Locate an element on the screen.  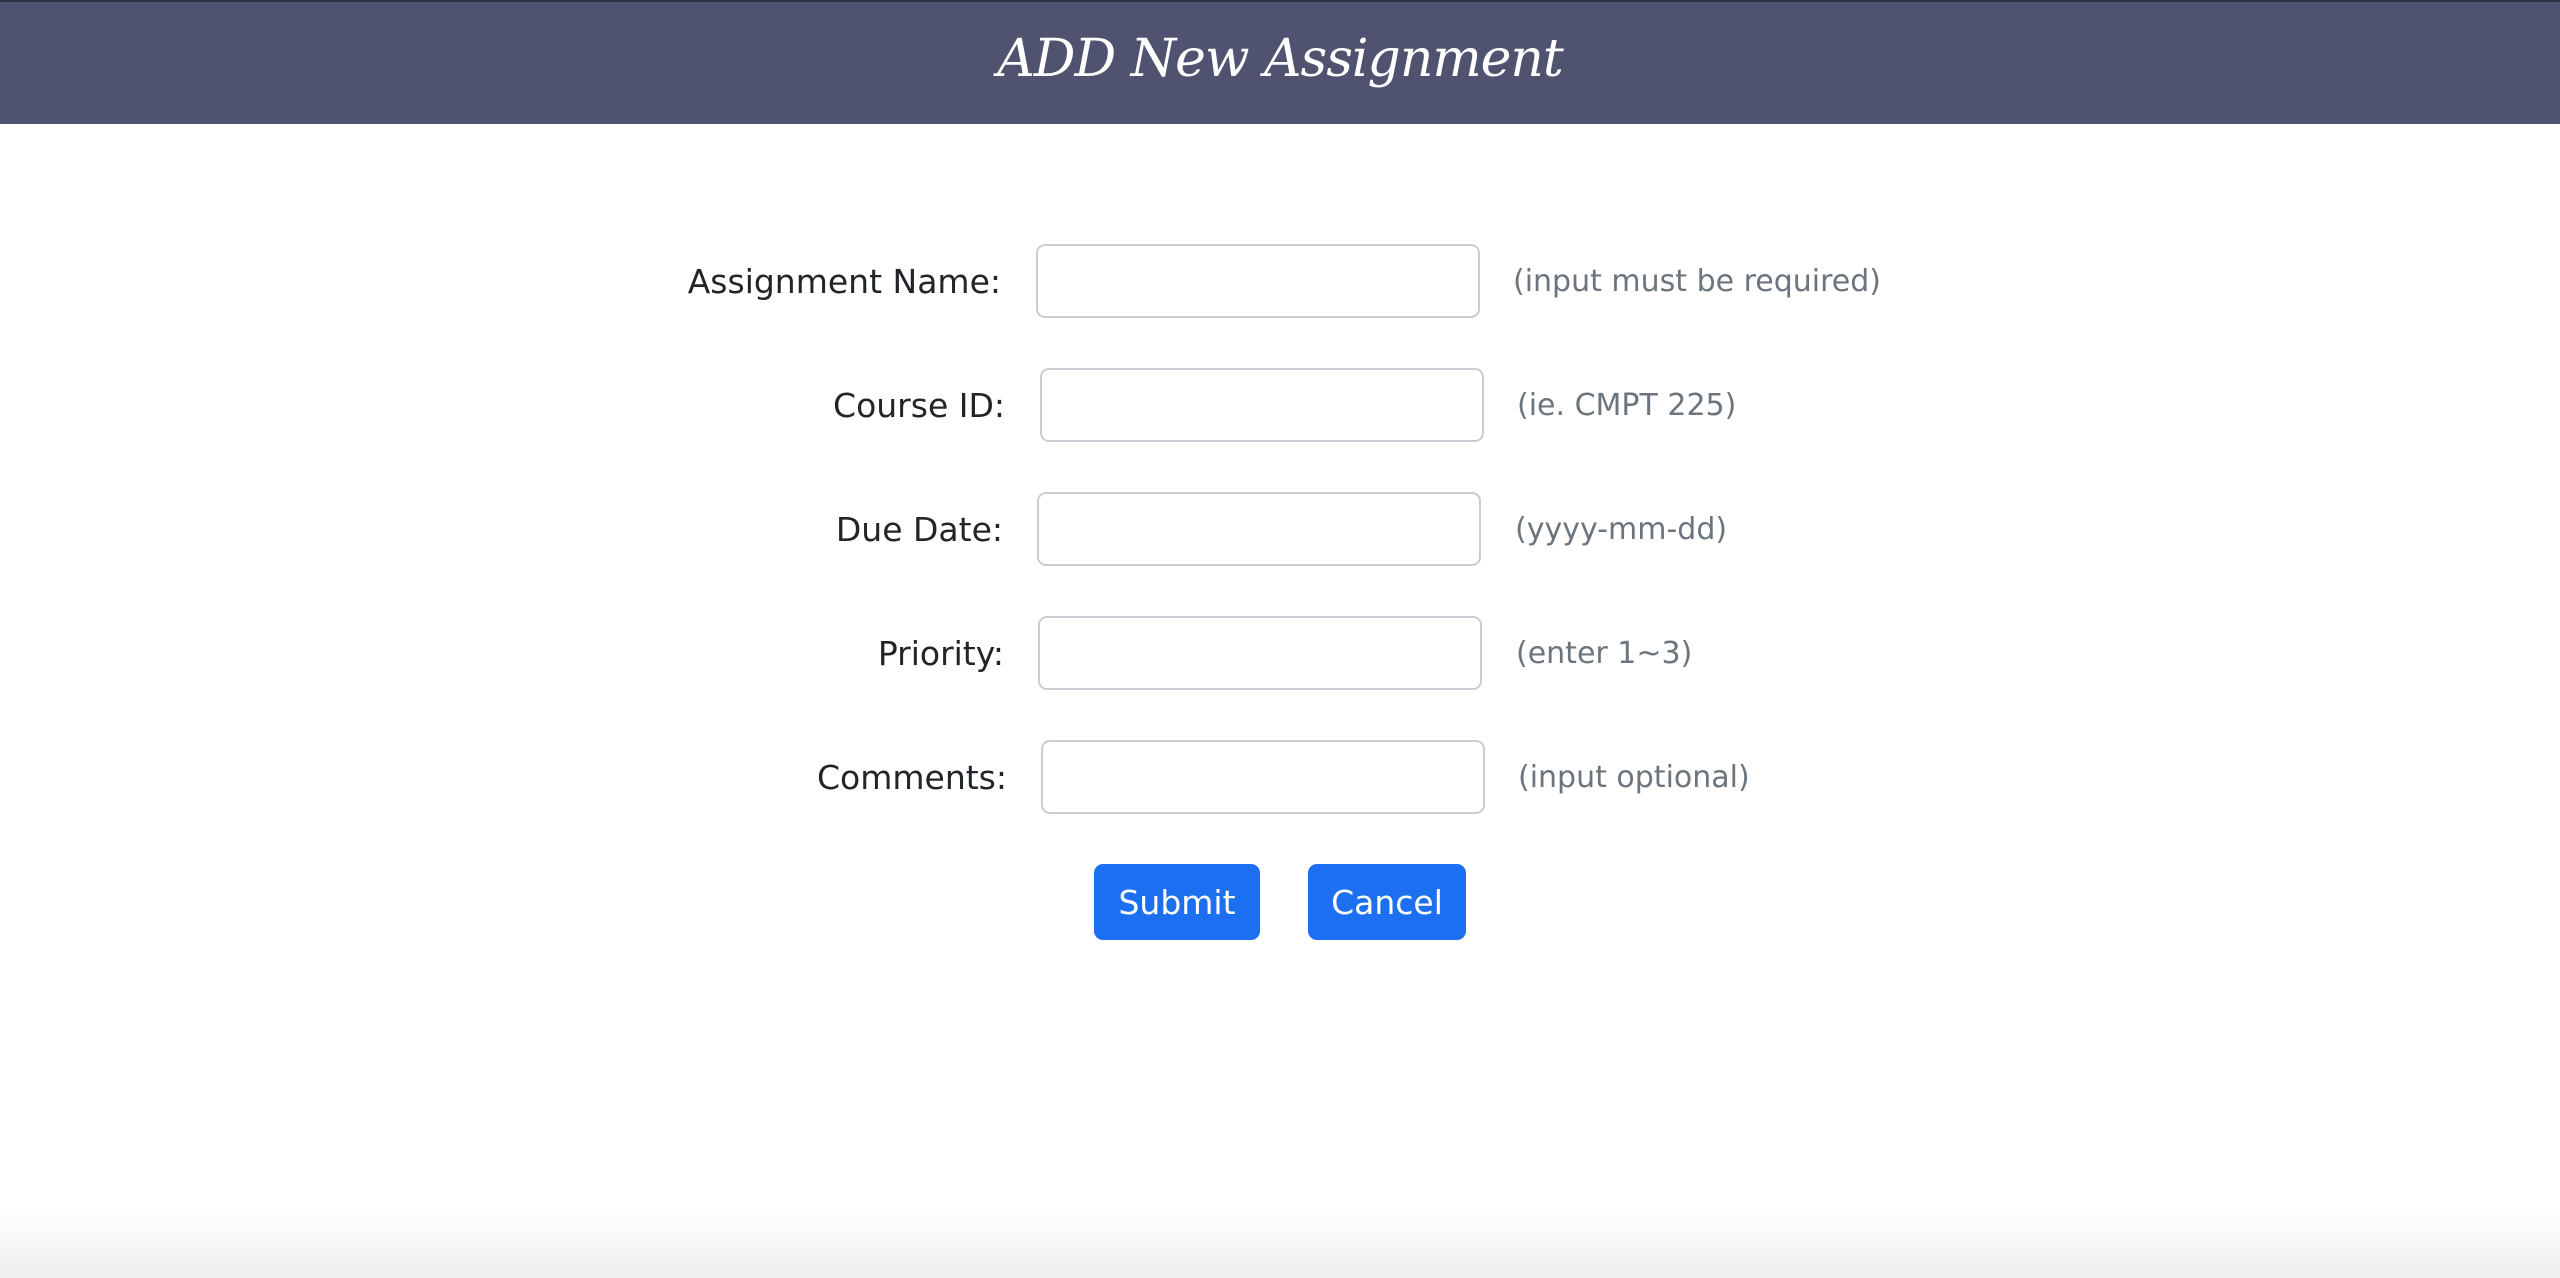
page-header: ADD New Assignment is located at coordinates (1280, 62).